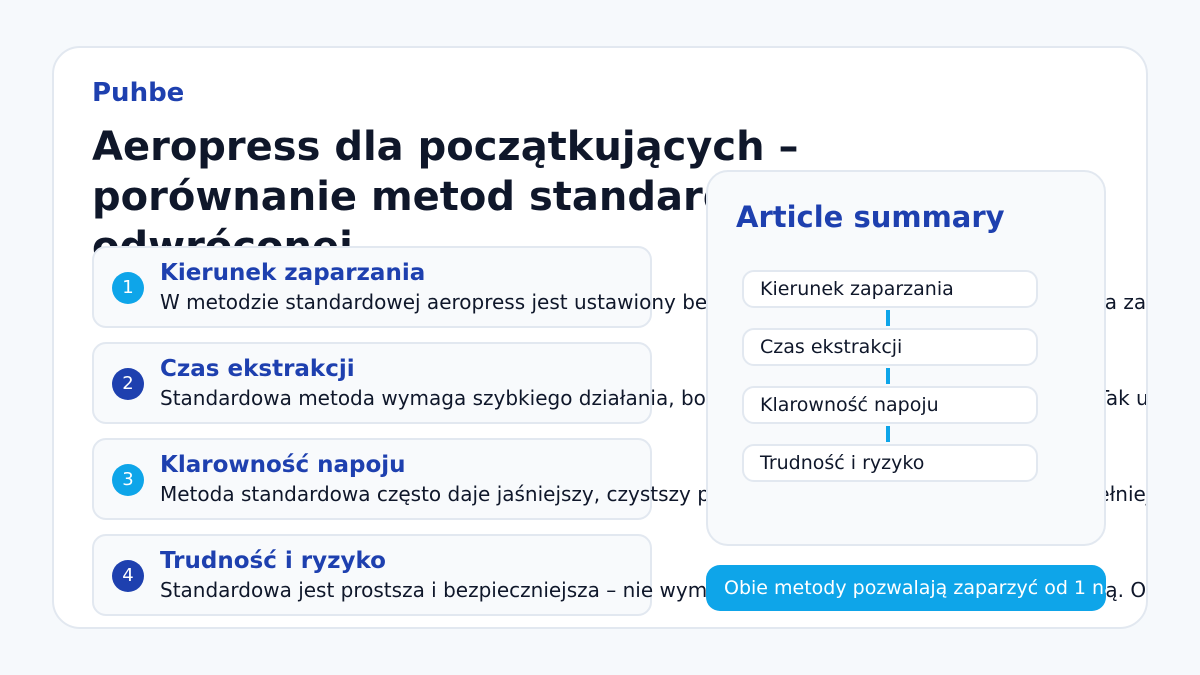 The height and width of the screenshot is (675, 1200). What do you see at coordinates (293, 273) in the screenshot?
I see `section-title: Kierunek zaparzania` at bounding box center [293, 273].